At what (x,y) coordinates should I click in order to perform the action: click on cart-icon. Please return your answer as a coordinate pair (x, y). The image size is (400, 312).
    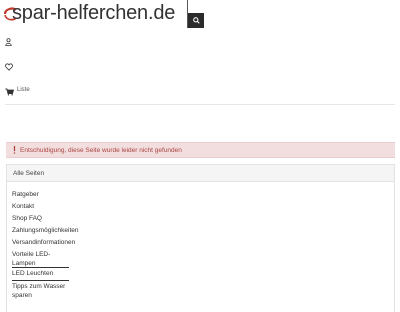
    Looking at the image, I should click on (9, 92).